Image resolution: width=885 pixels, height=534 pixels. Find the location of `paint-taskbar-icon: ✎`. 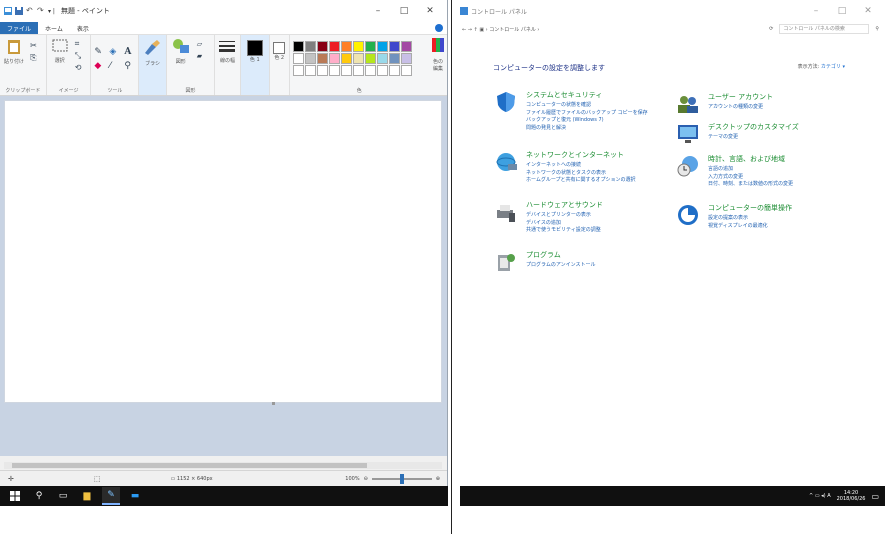

paint-taskbar-icon: ✎ is located at coordinates (111, 496).